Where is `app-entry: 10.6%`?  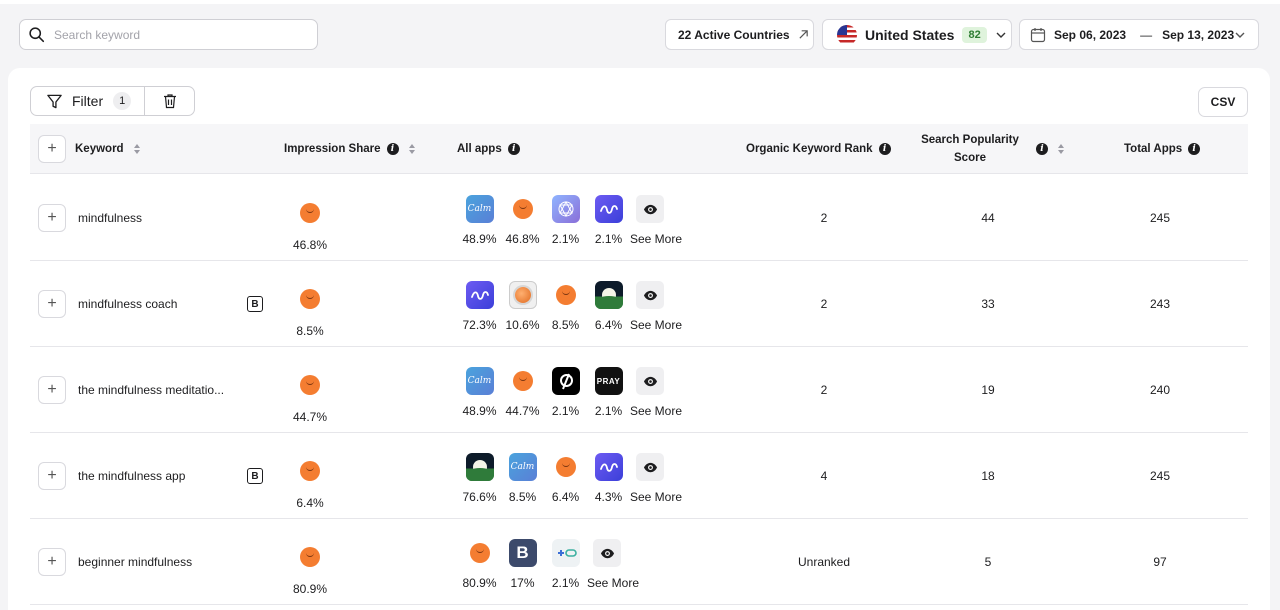 app-entry: 10.6% is located at coordinates (522, 306).